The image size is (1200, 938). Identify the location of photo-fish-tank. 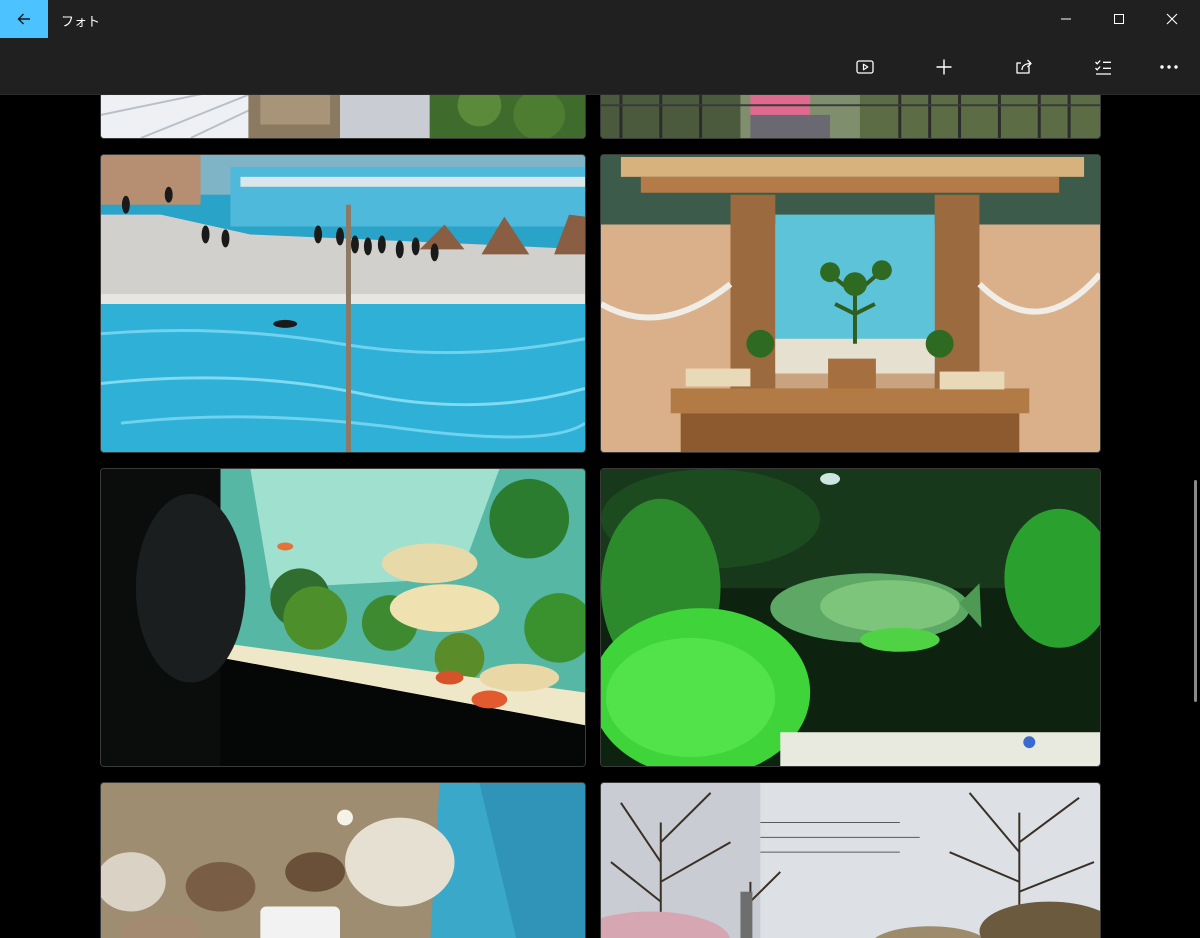
(343, 617).